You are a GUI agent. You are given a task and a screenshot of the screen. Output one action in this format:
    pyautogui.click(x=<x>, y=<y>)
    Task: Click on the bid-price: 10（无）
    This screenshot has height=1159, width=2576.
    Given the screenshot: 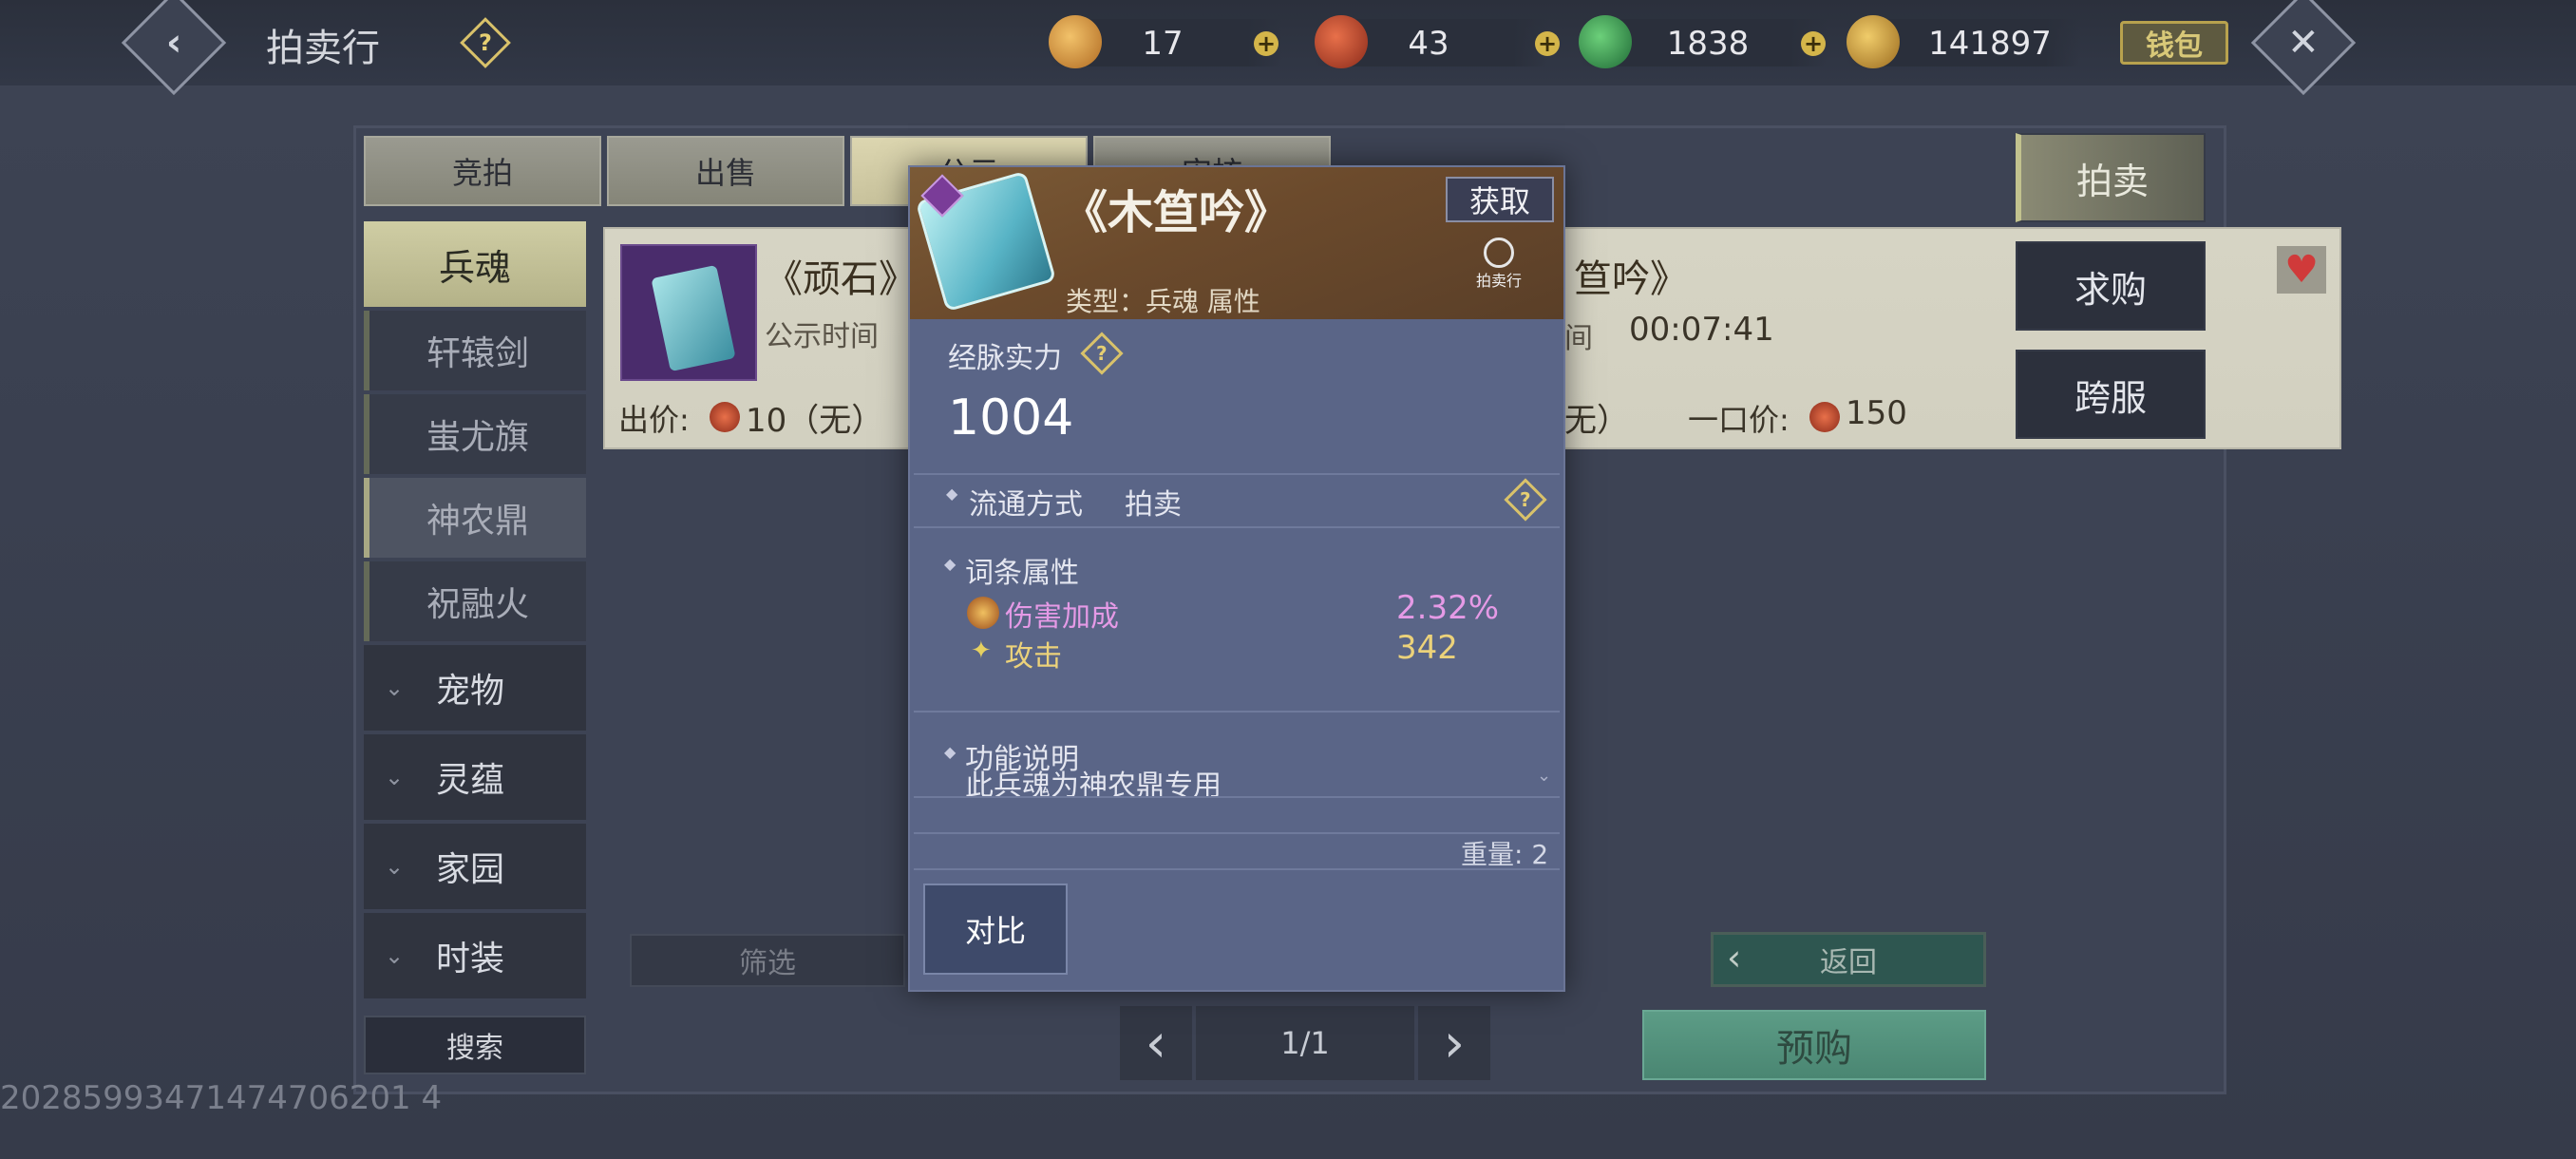 What is the action you would take?
    pyautogui.click(x=815, y=421)
    